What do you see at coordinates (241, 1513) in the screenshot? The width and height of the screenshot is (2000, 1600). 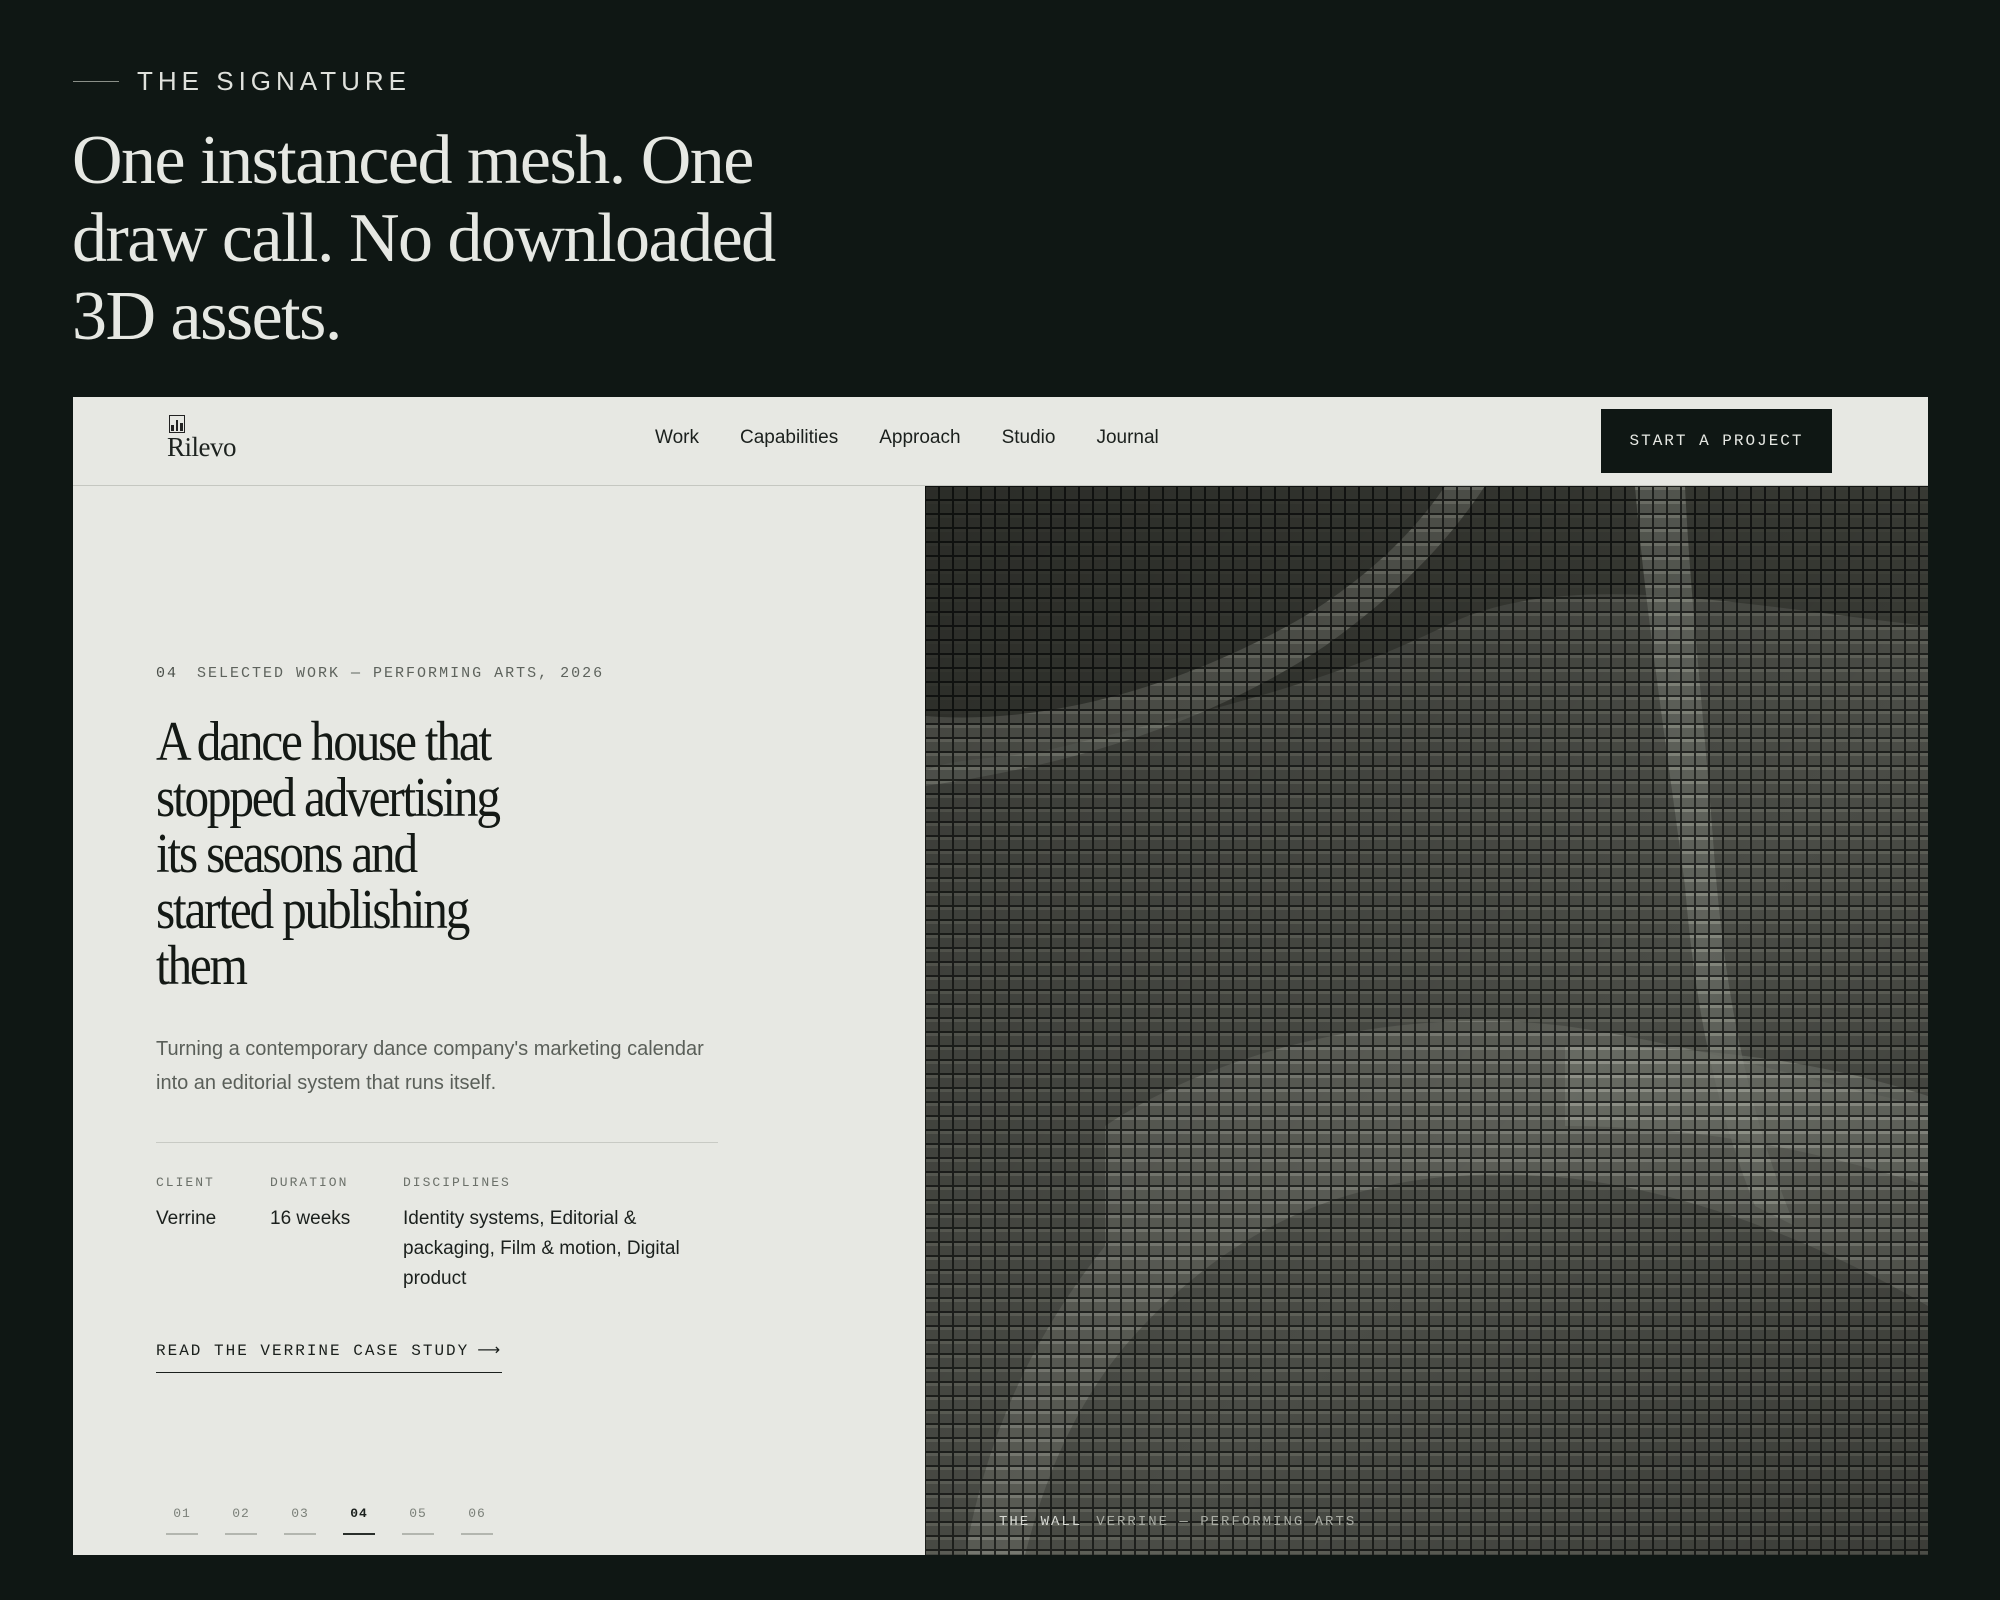 I see `pager-num: 02` at bounding box center [241, 1513].